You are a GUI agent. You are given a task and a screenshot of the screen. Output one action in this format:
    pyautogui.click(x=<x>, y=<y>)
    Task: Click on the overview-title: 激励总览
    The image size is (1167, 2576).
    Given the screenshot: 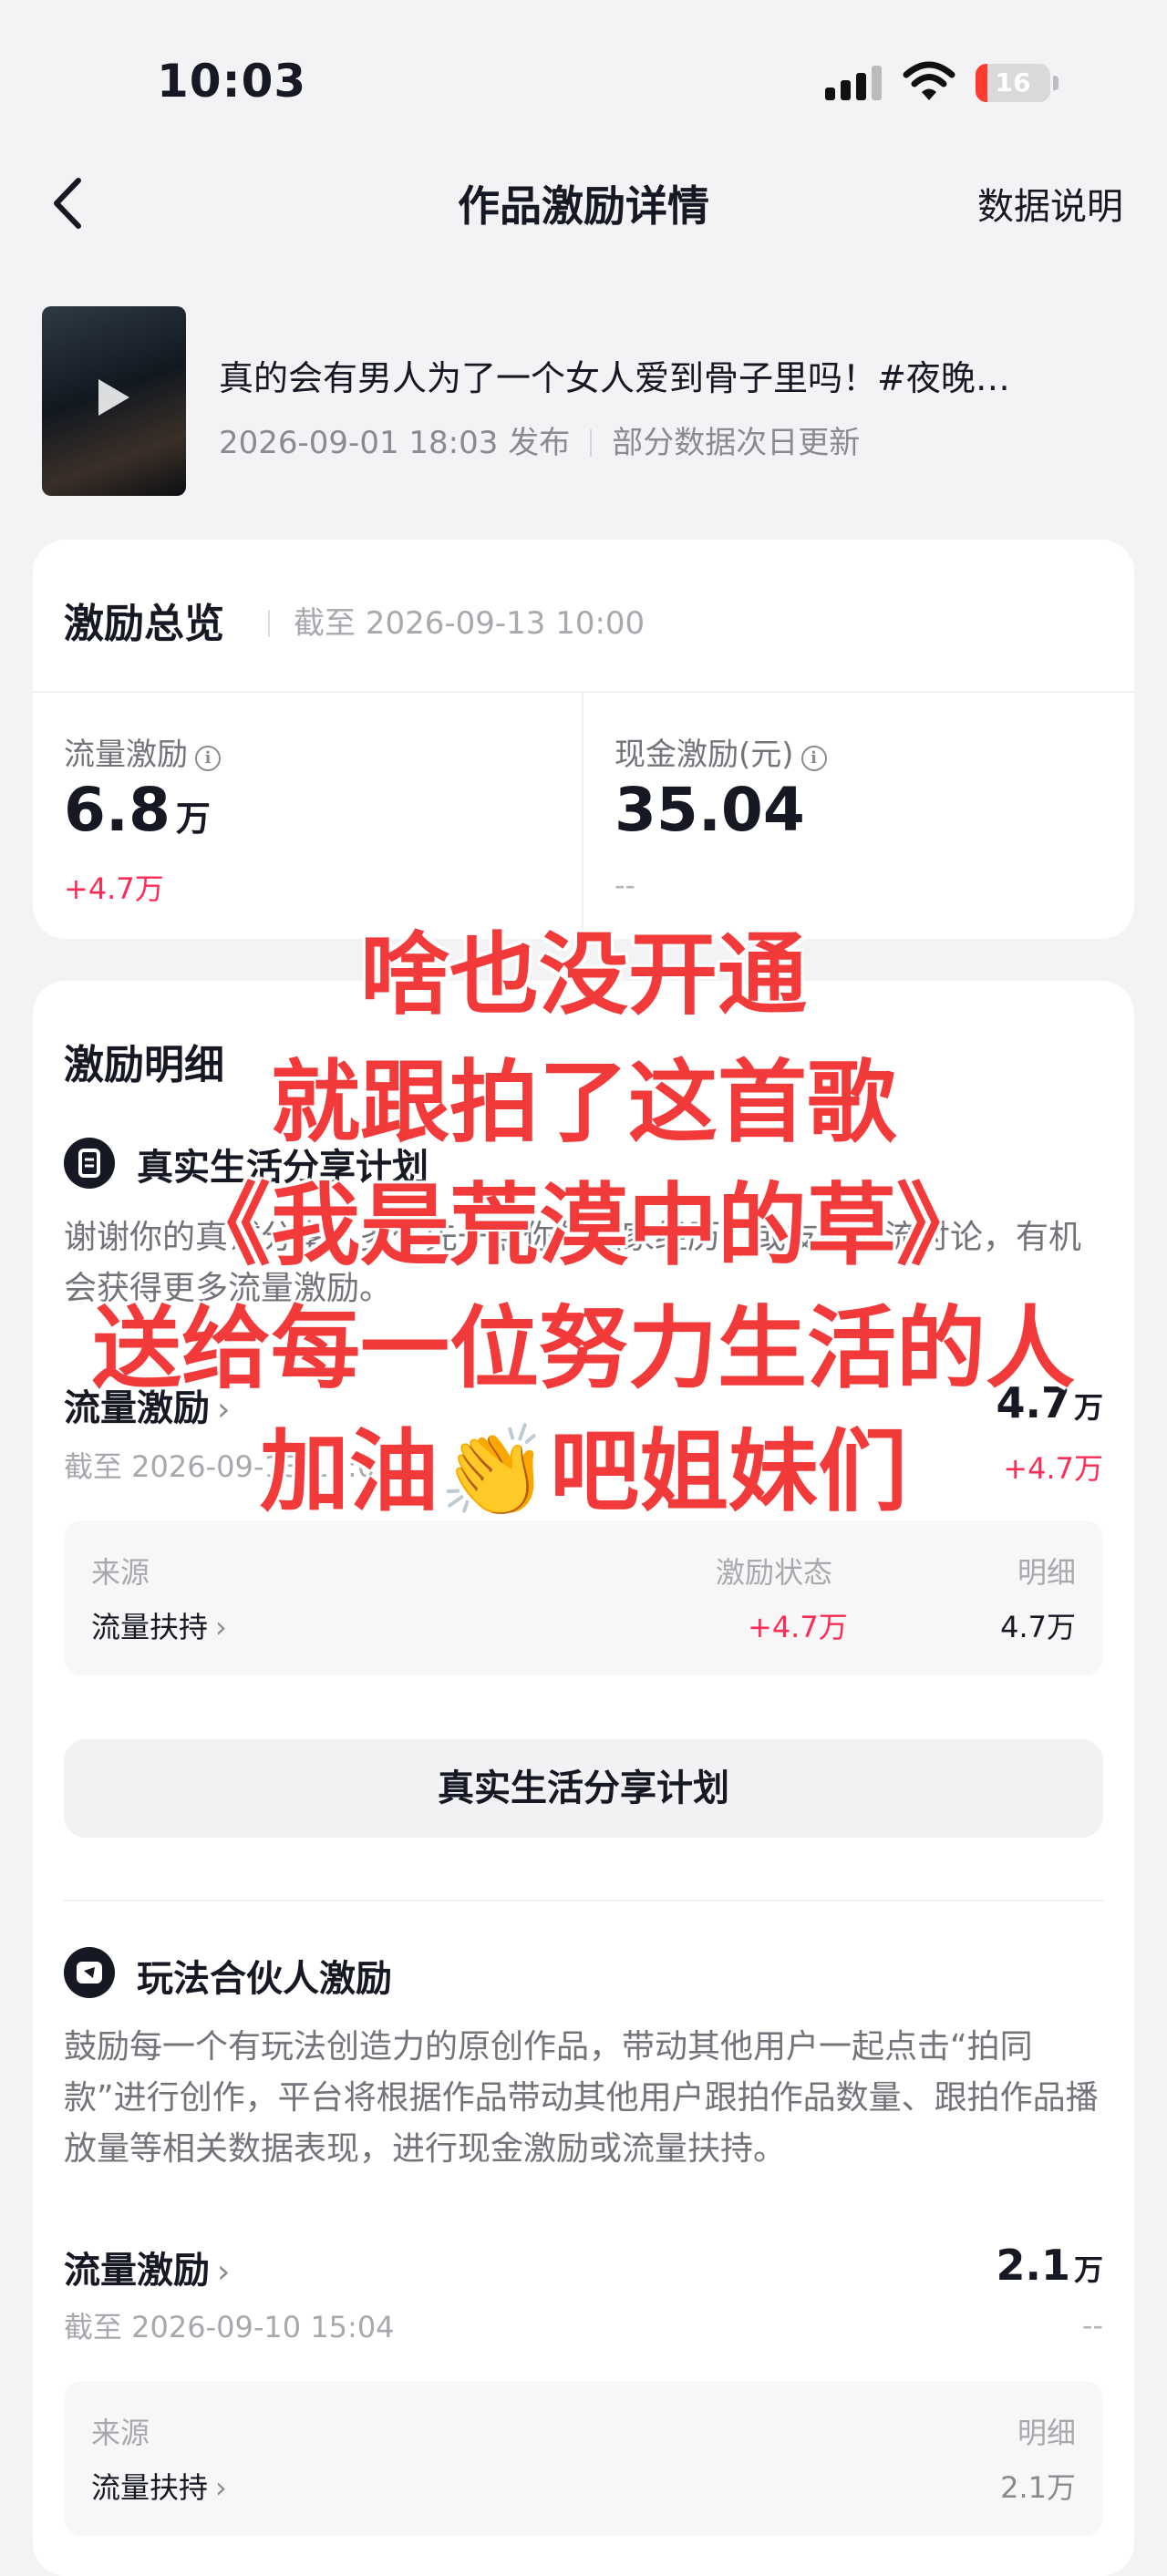 What is the action you would take?
    pyautogui.click(x=144, y=624)
    